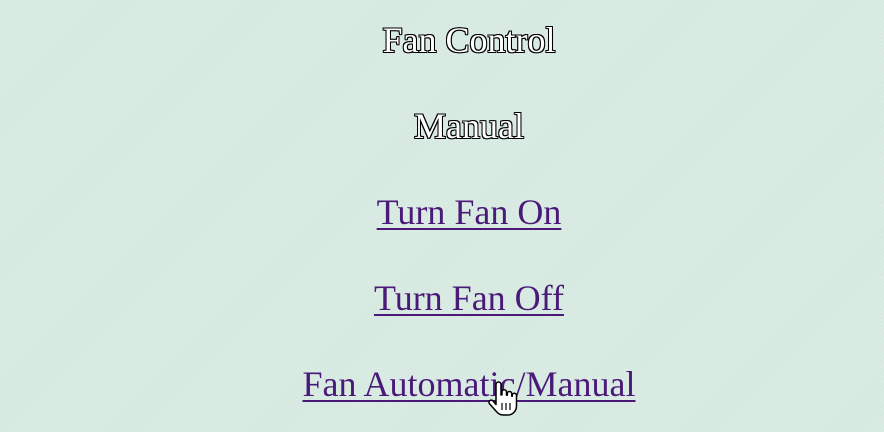  I want to click on turn-fan-on-link: Turn Fan On, so click(469, 212).